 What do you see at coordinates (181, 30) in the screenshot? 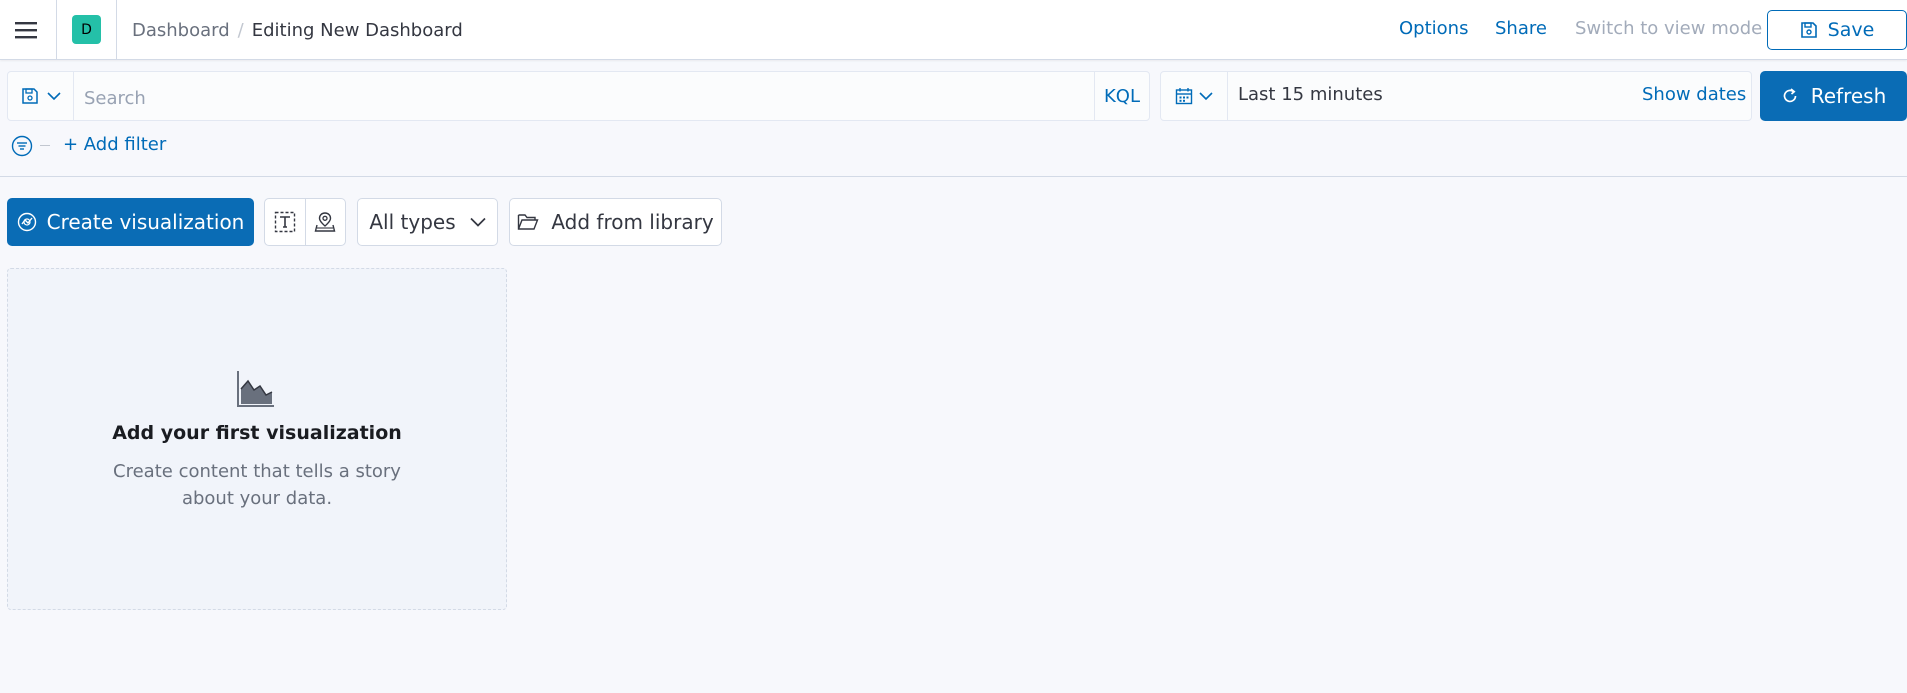
I see `breadcrumb-dashboard: Dashboard` at bounding box center [181, 30].